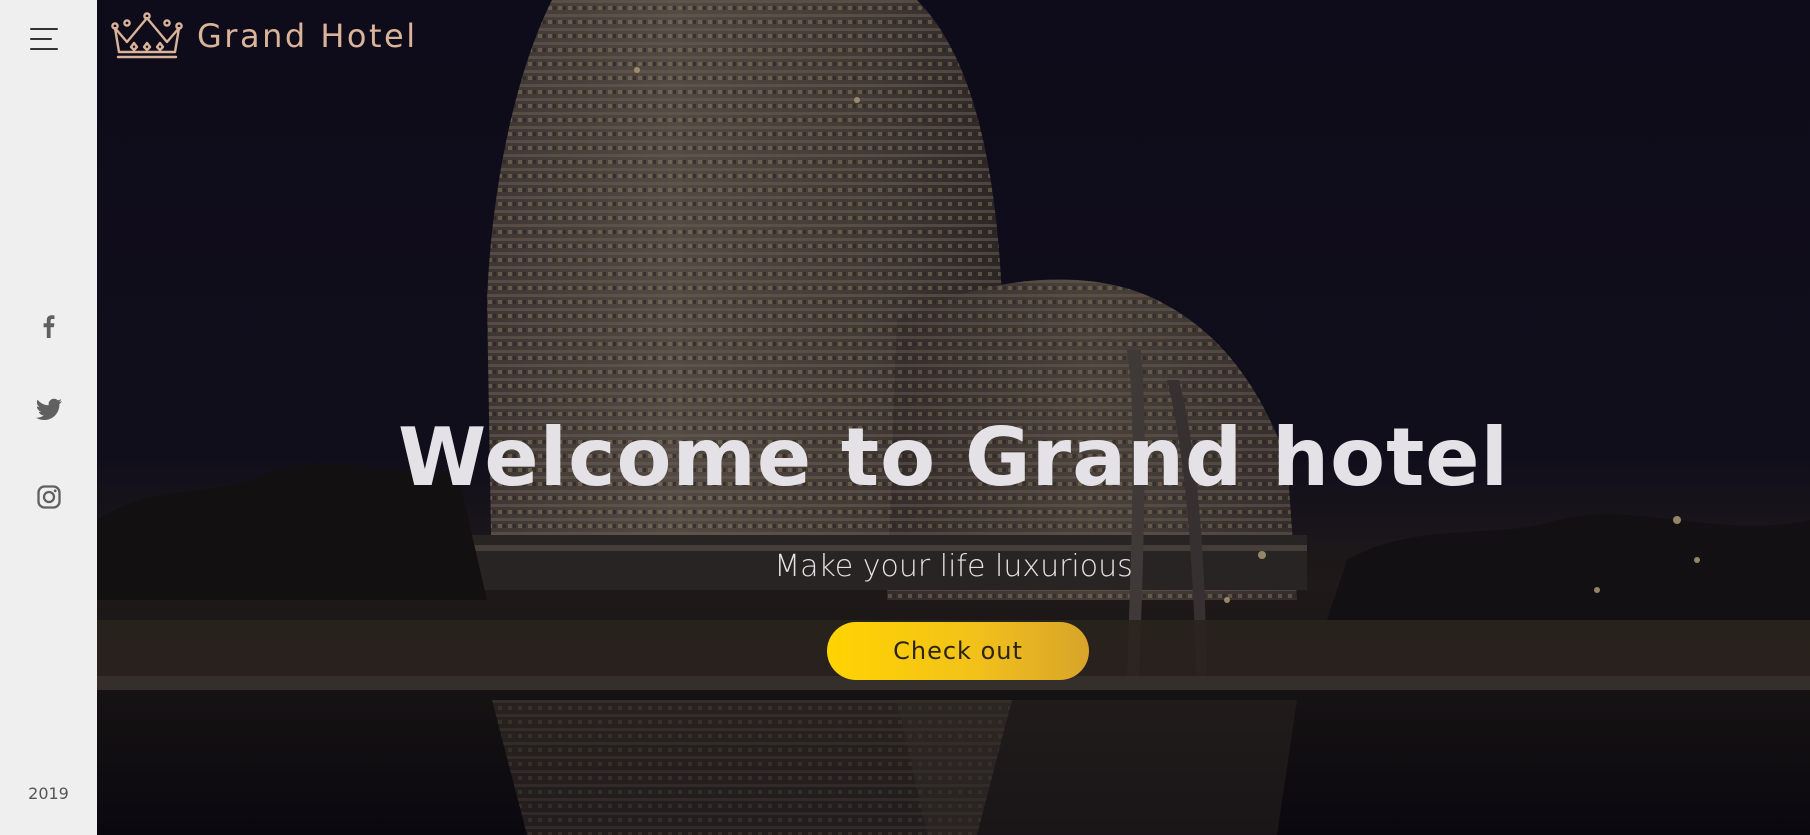 This screenshot has width=1810, height=835. I want to click on check-out-button: Check out, so click(958, 651).